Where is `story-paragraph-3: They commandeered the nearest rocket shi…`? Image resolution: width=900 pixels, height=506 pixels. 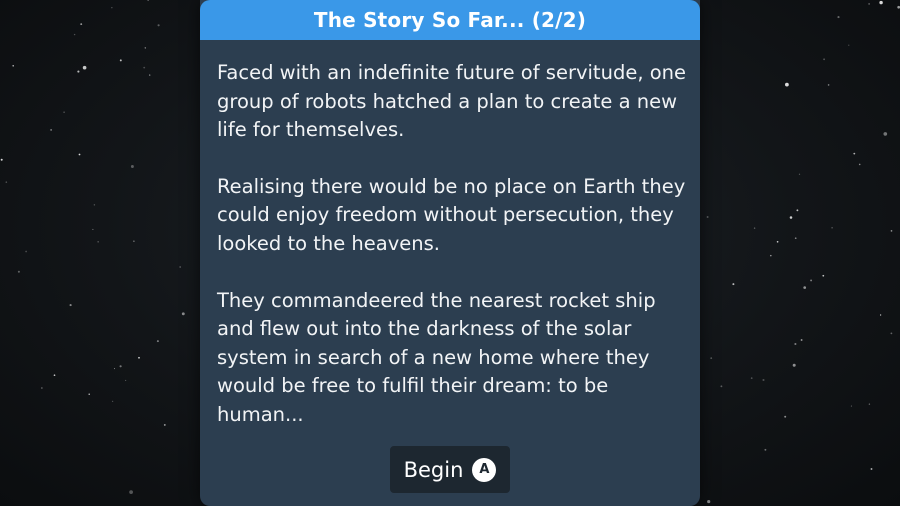
story-paragraph-3: They commandeered the nearest rocket shi… is located at coordinates (436, 357).